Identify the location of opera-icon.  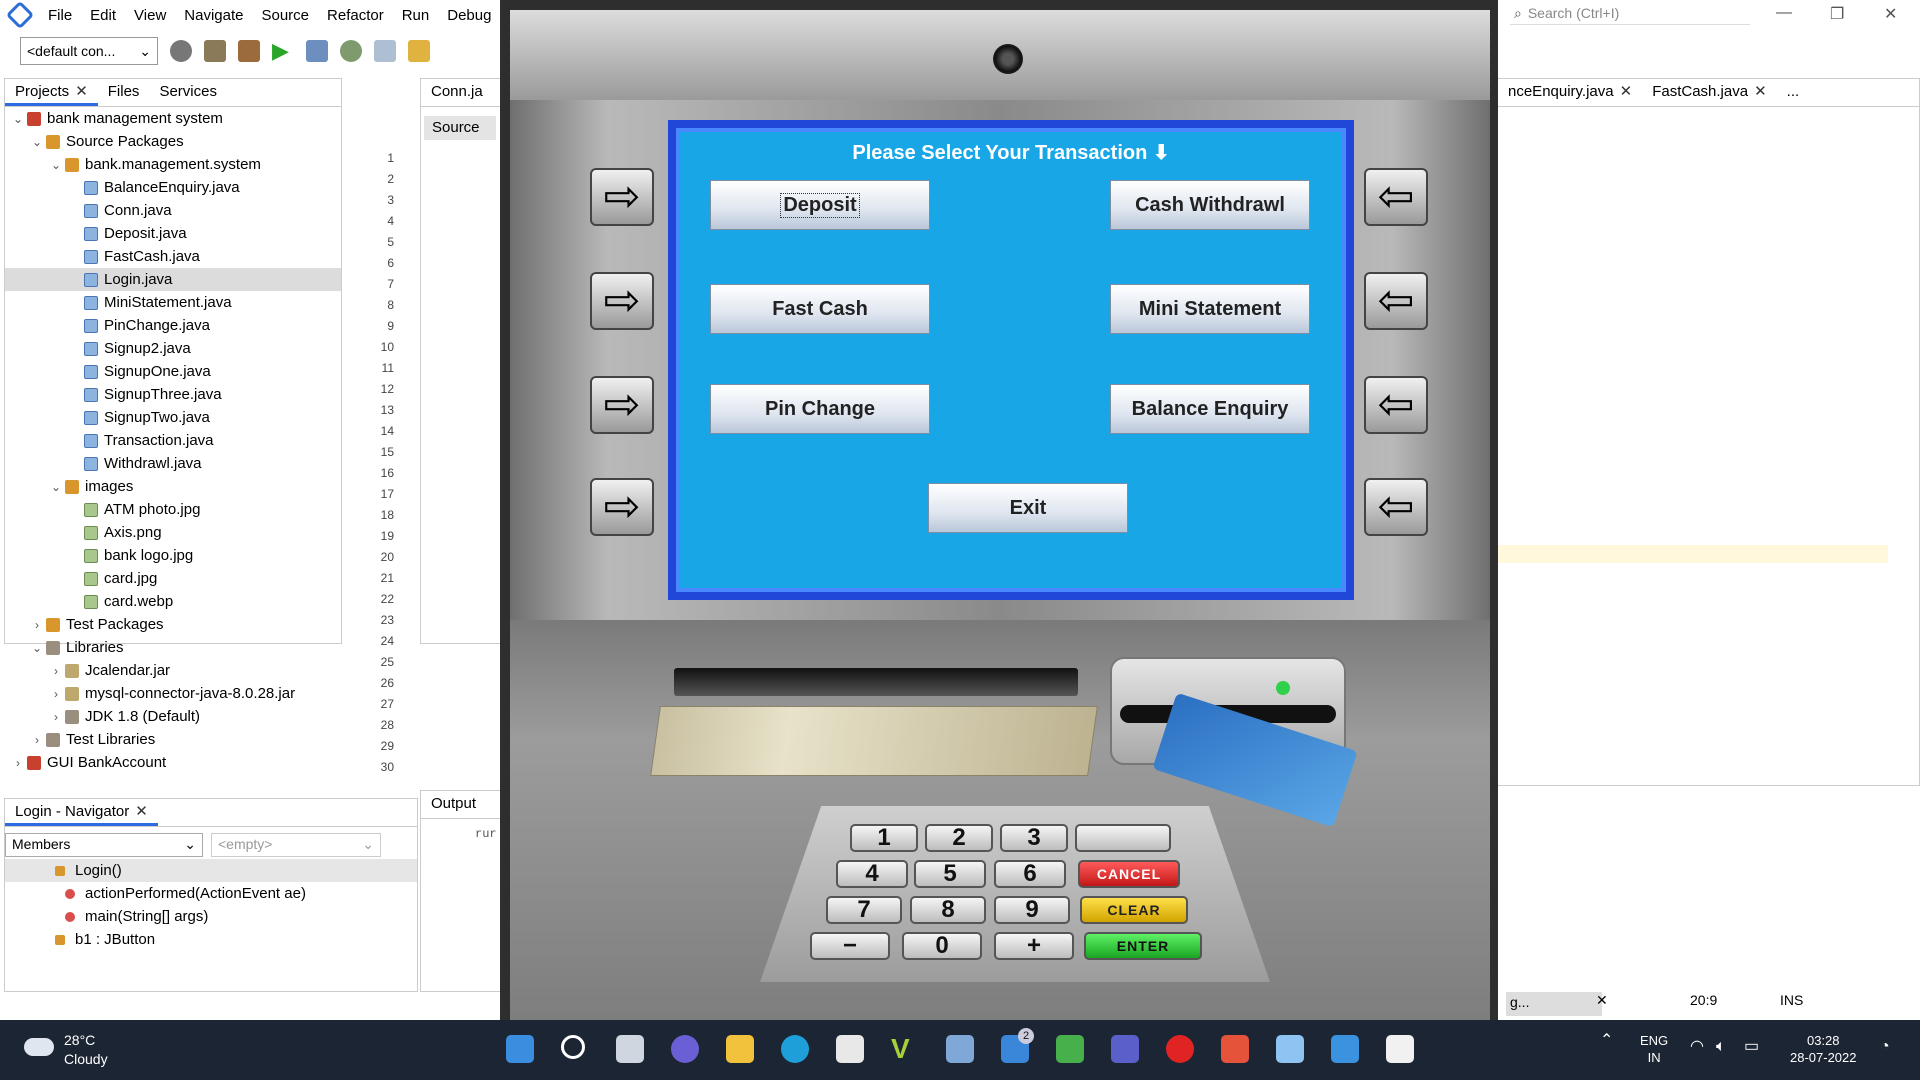
(1180, 1049).